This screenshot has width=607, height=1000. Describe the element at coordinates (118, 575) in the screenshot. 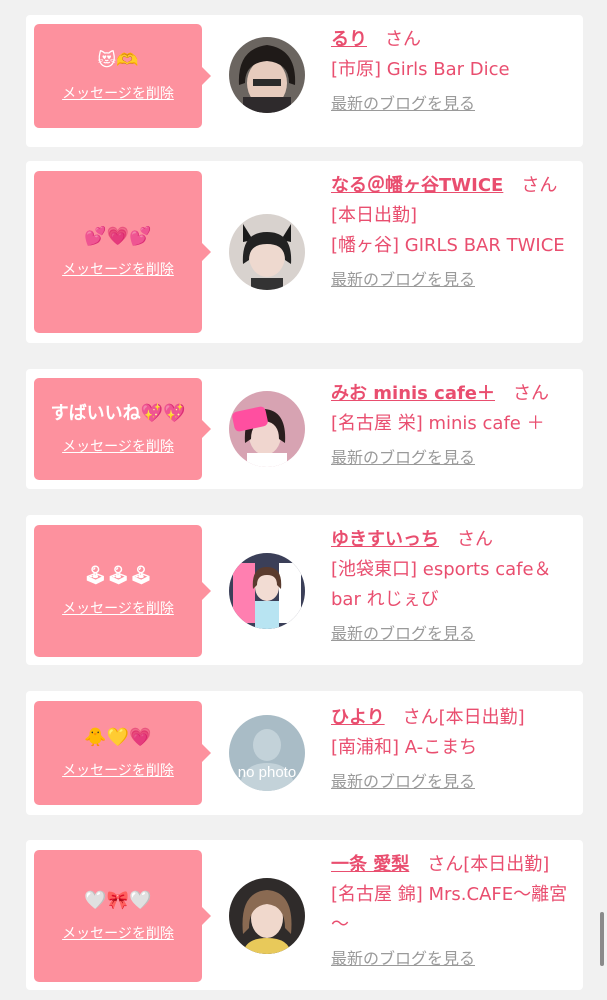

I see `message-text: 🕹🕹🕹` at that location.